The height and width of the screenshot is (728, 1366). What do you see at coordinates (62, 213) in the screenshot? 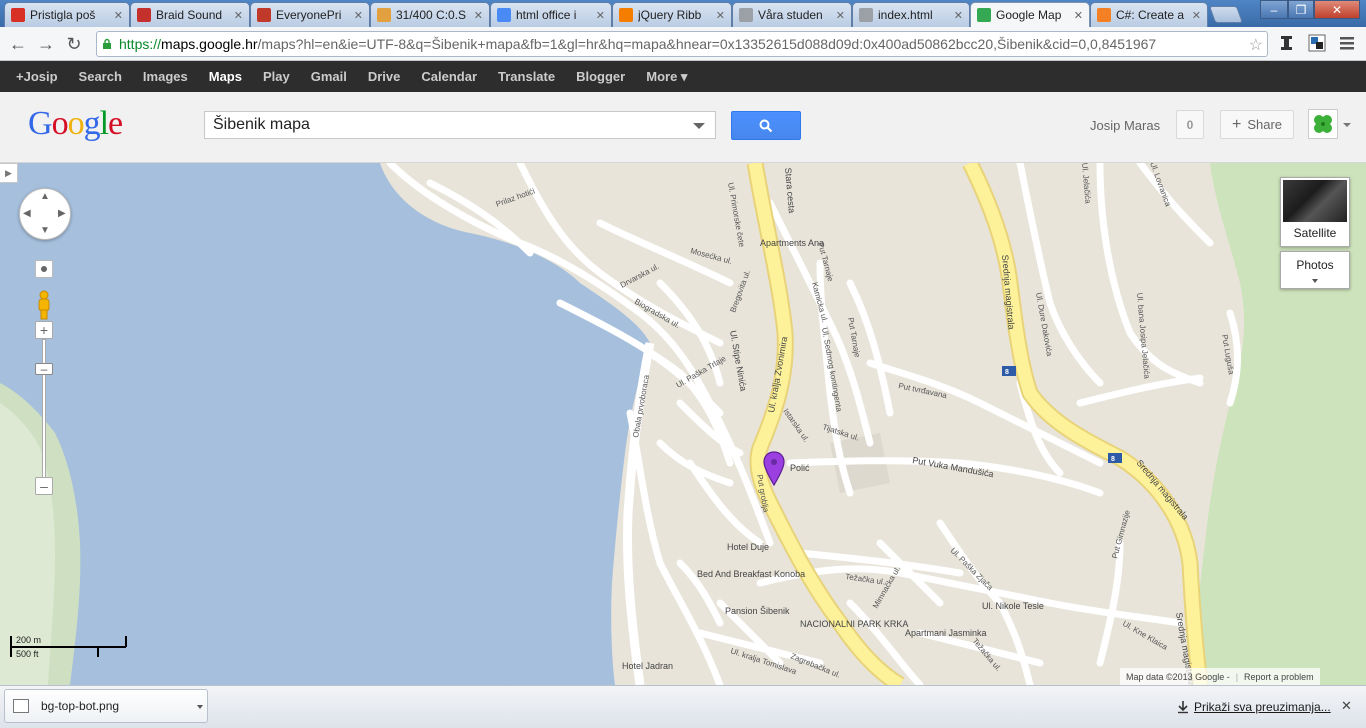
I see `pan-right-icon: ▶` at bounding box center [62, 213].